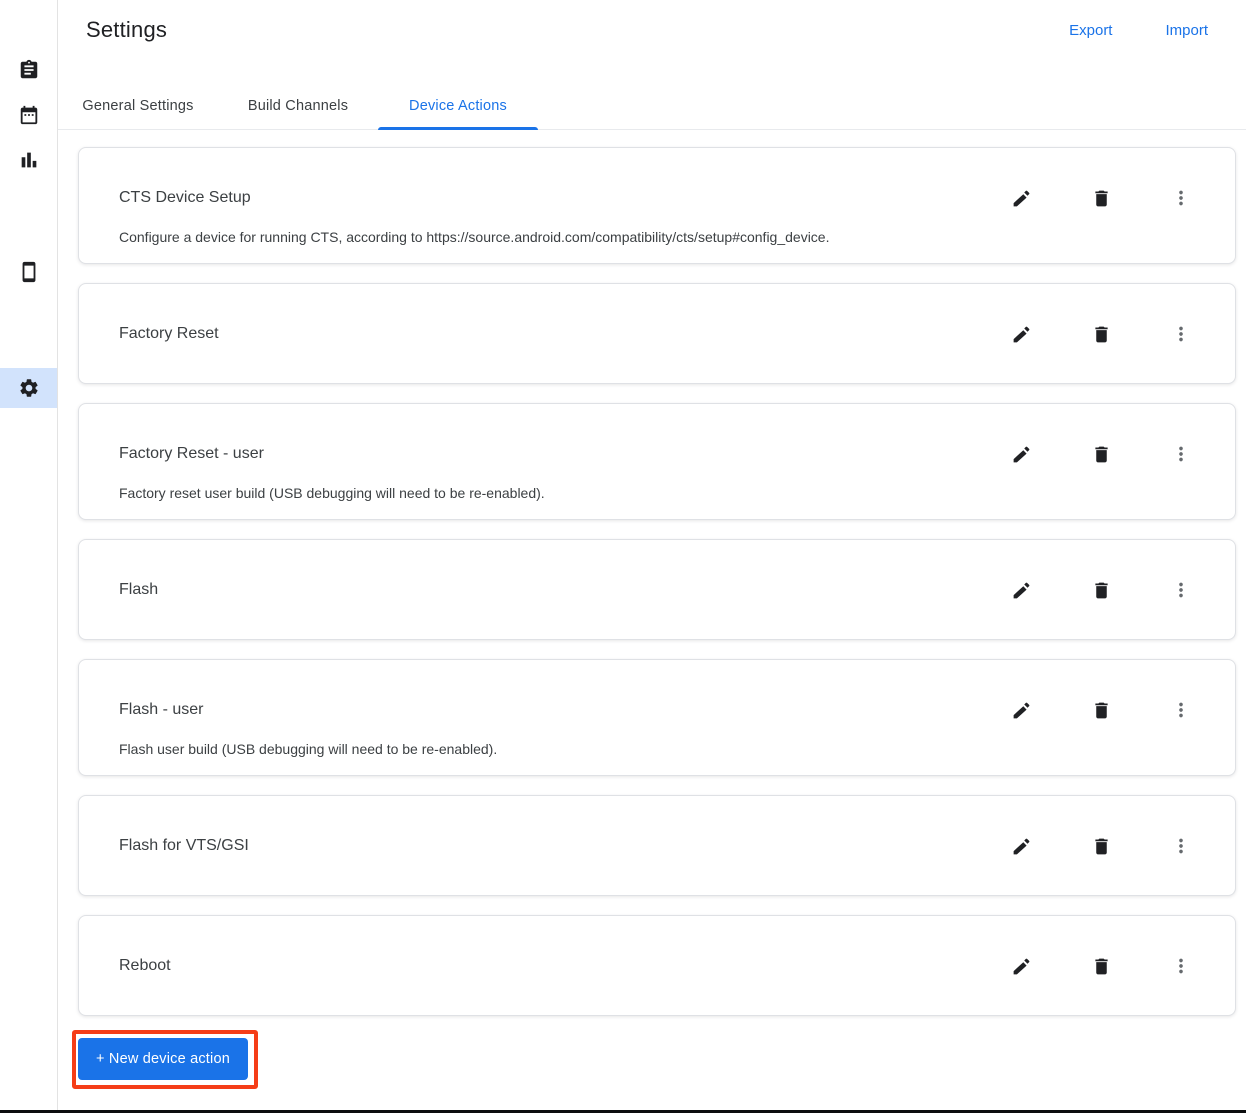 This screenshot has height=1116, width=1246. Describe the element at coordinates (185, 197) in the screenshot. I see `device-action-title: CTS Device Setup` at that location.